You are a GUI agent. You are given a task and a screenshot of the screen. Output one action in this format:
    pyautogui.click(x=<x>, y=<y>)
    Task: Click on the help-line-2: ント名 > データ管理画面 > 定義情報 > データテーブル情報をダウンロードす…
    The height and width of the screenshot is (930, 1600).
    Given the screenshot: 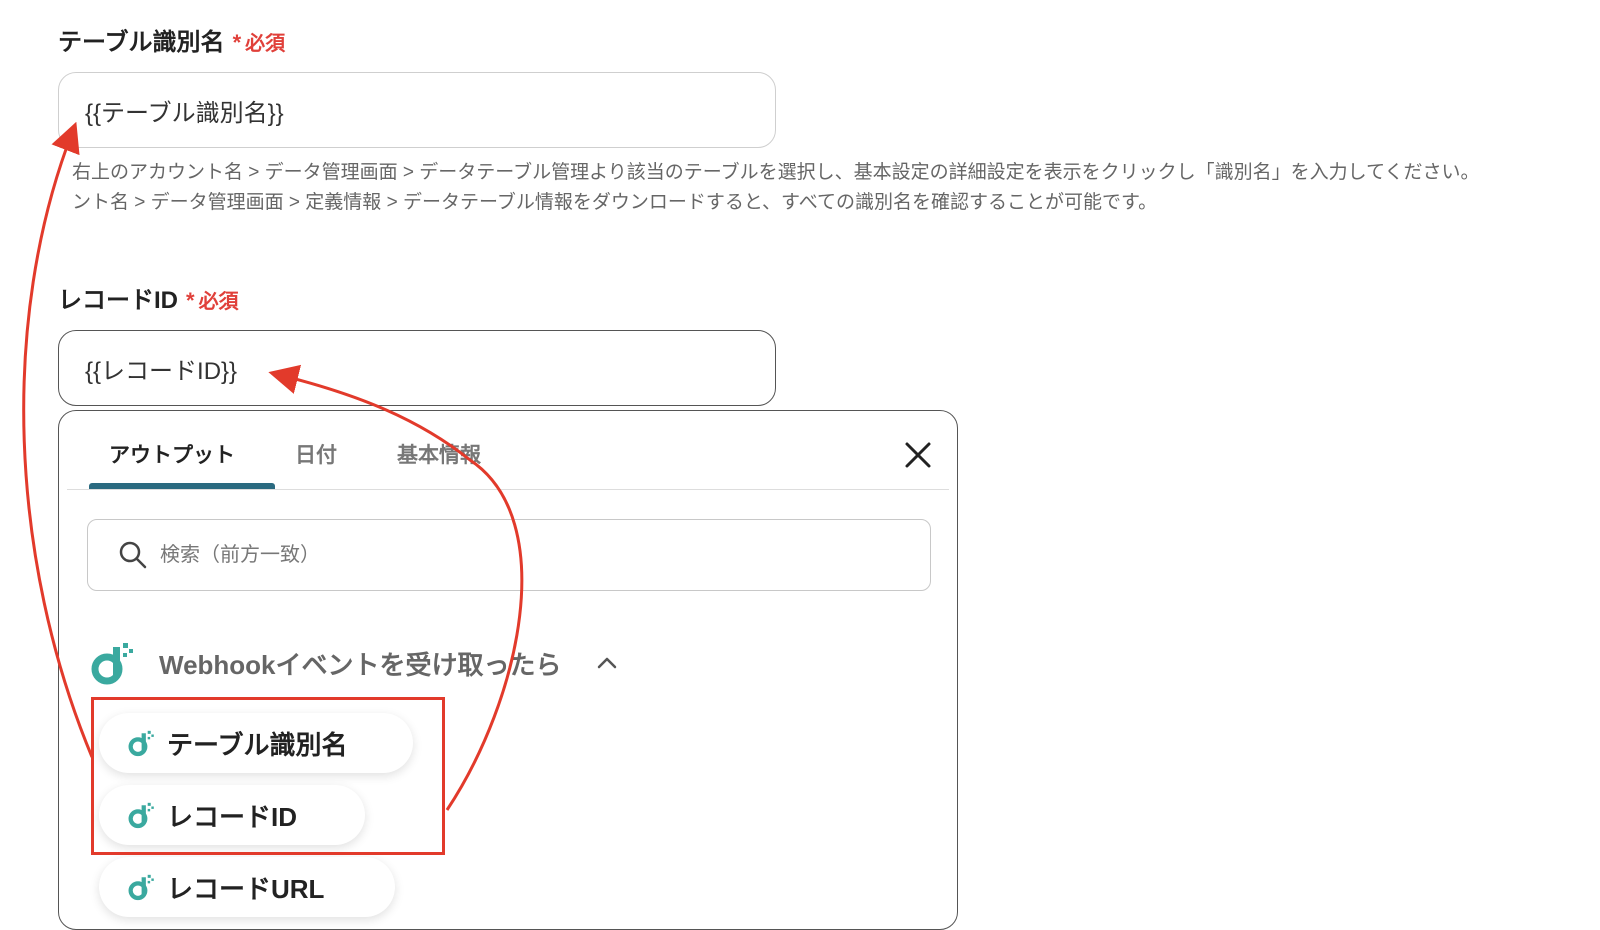 What is the action you would take?
    pyautogui.click(x=615, y=202)
    